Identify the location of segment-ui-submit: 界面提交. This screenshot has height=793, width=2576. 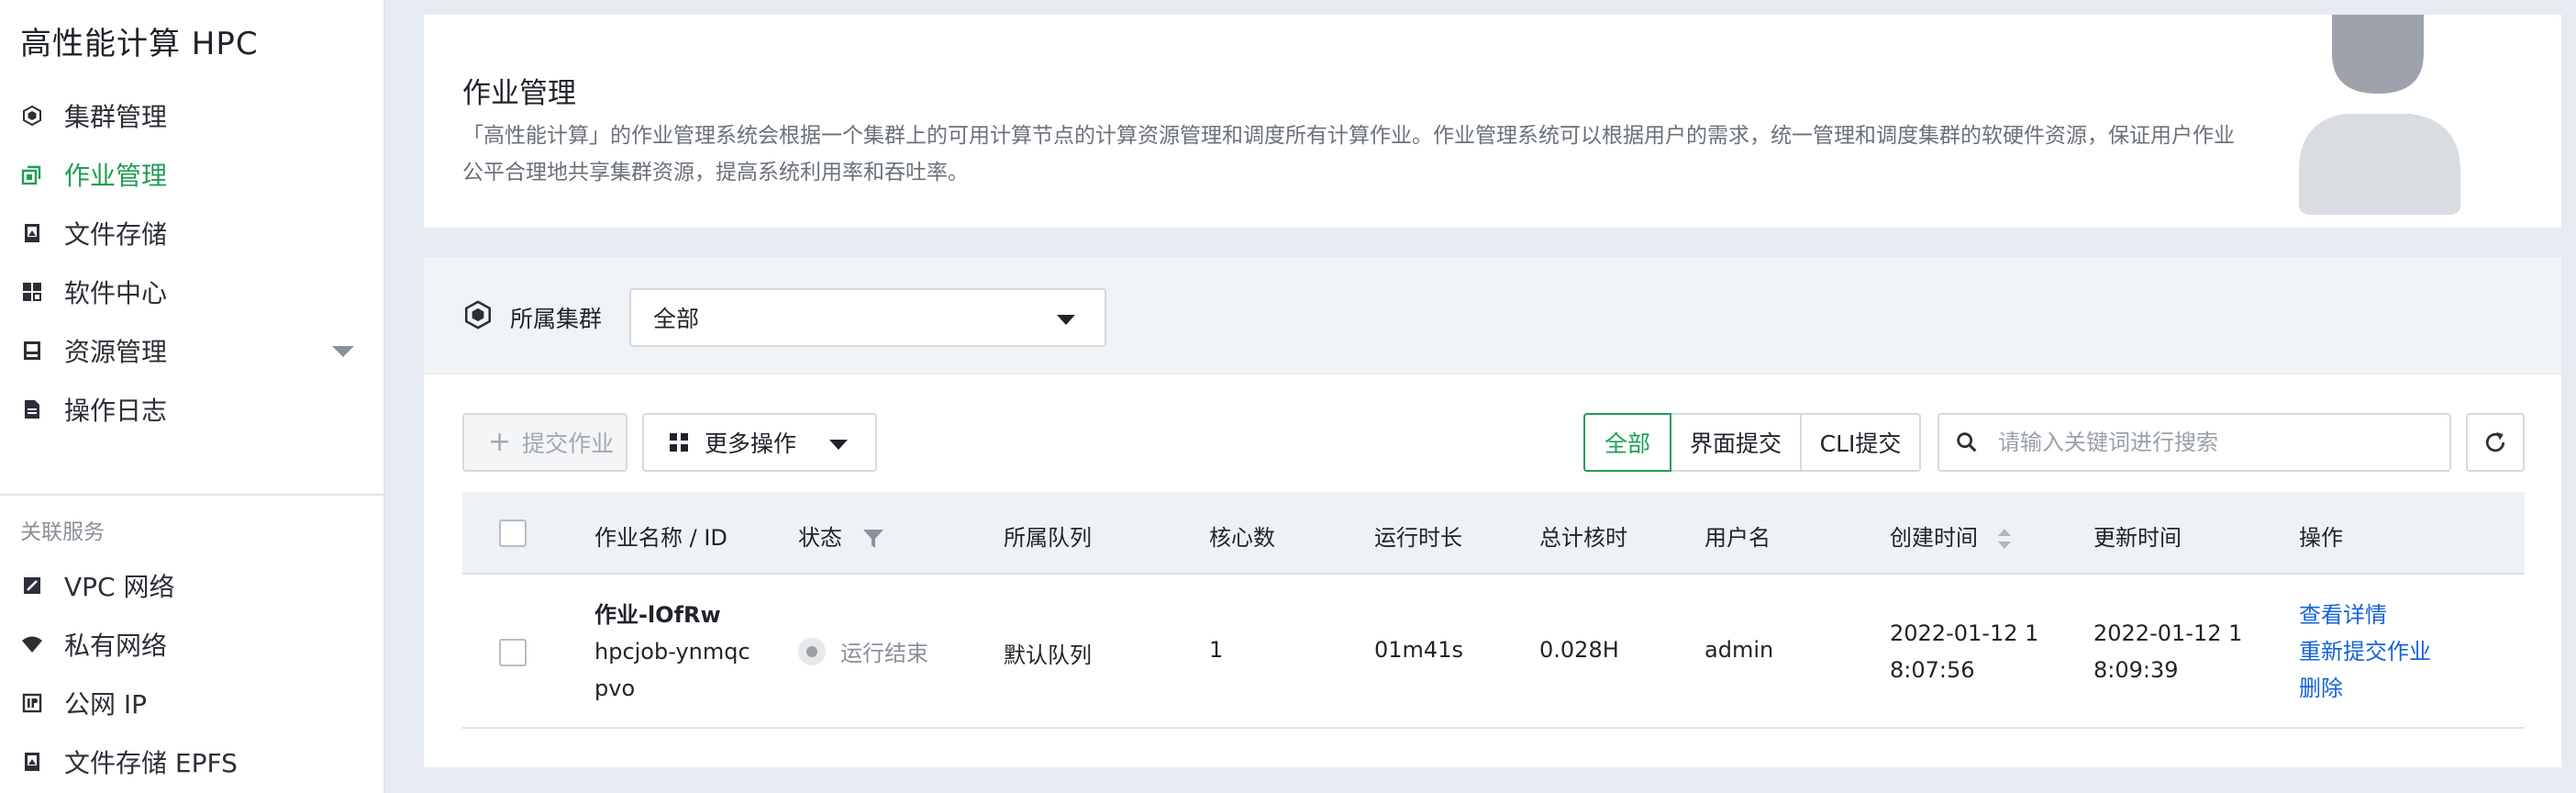
(1736, 443).